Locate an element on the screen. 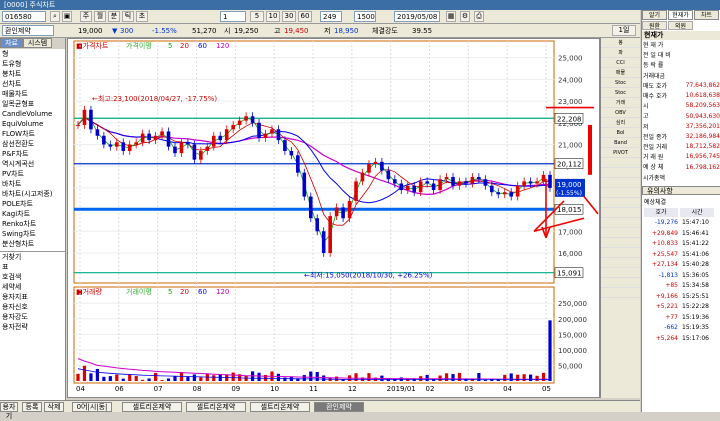 This screenshot has width=720, height=421. chart-type-item: PV차트 is located at coordinates (32, 174).